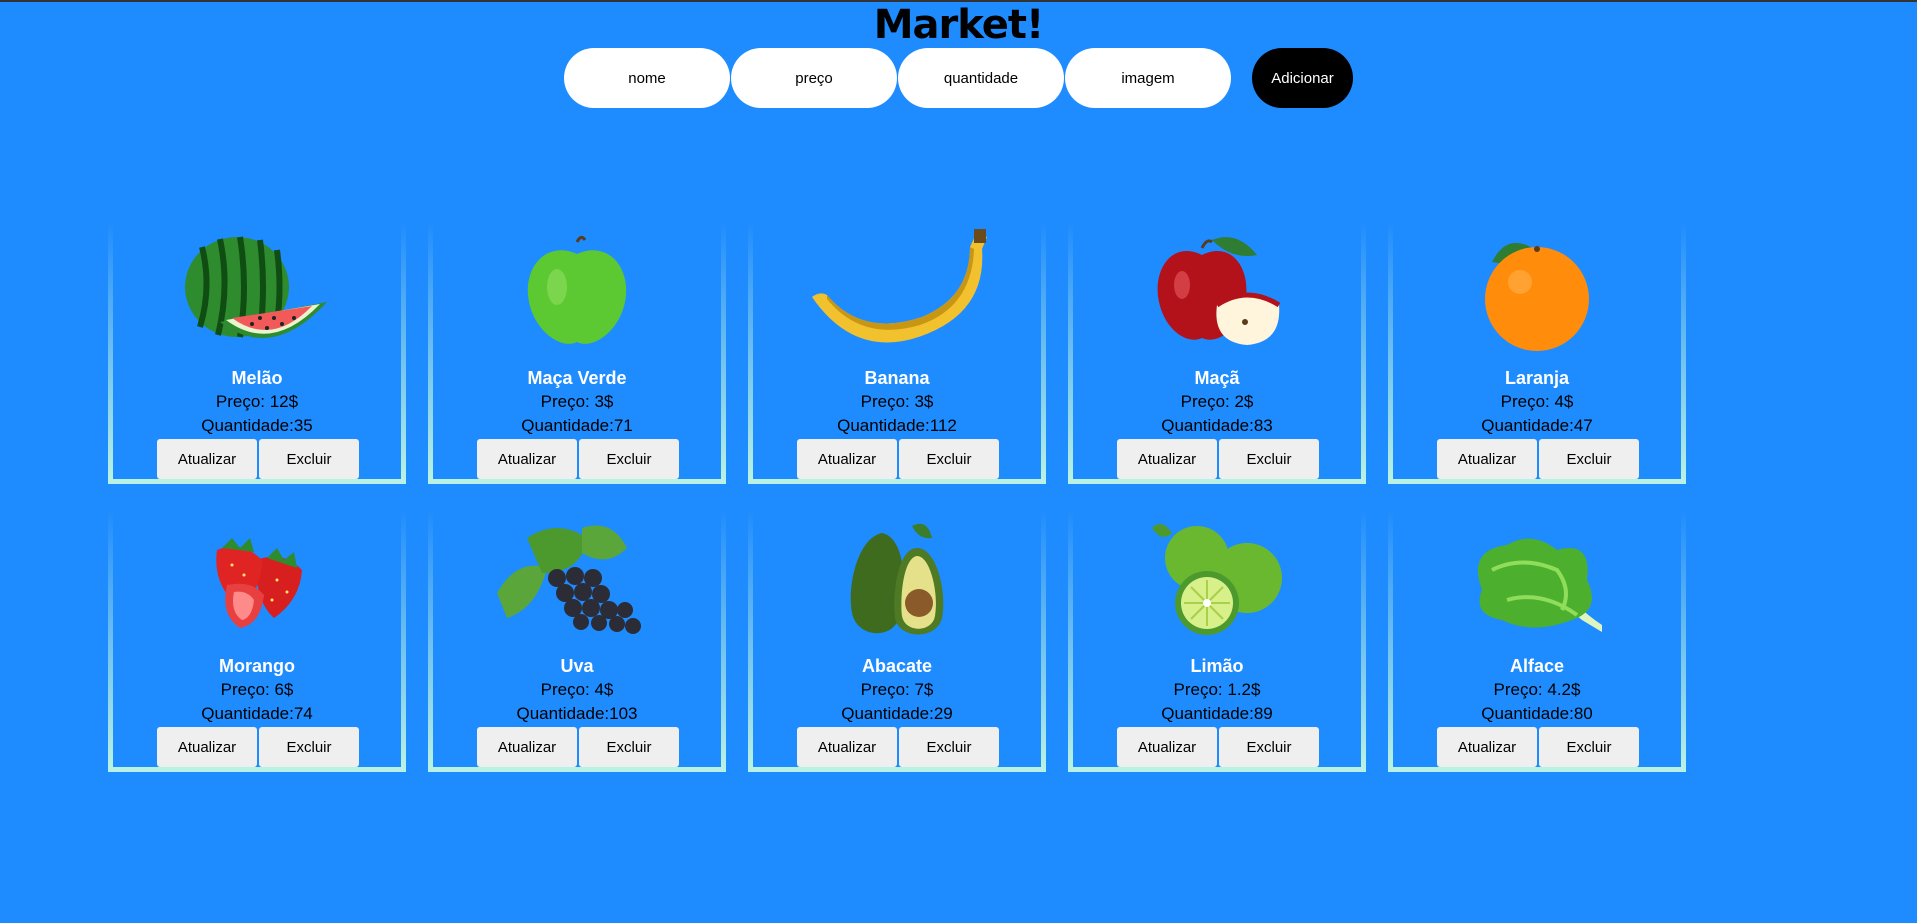  What do you see at coordinates (577, 580) in the screenshot?
I see `grapes-icon` at bounding box center [577, 580].